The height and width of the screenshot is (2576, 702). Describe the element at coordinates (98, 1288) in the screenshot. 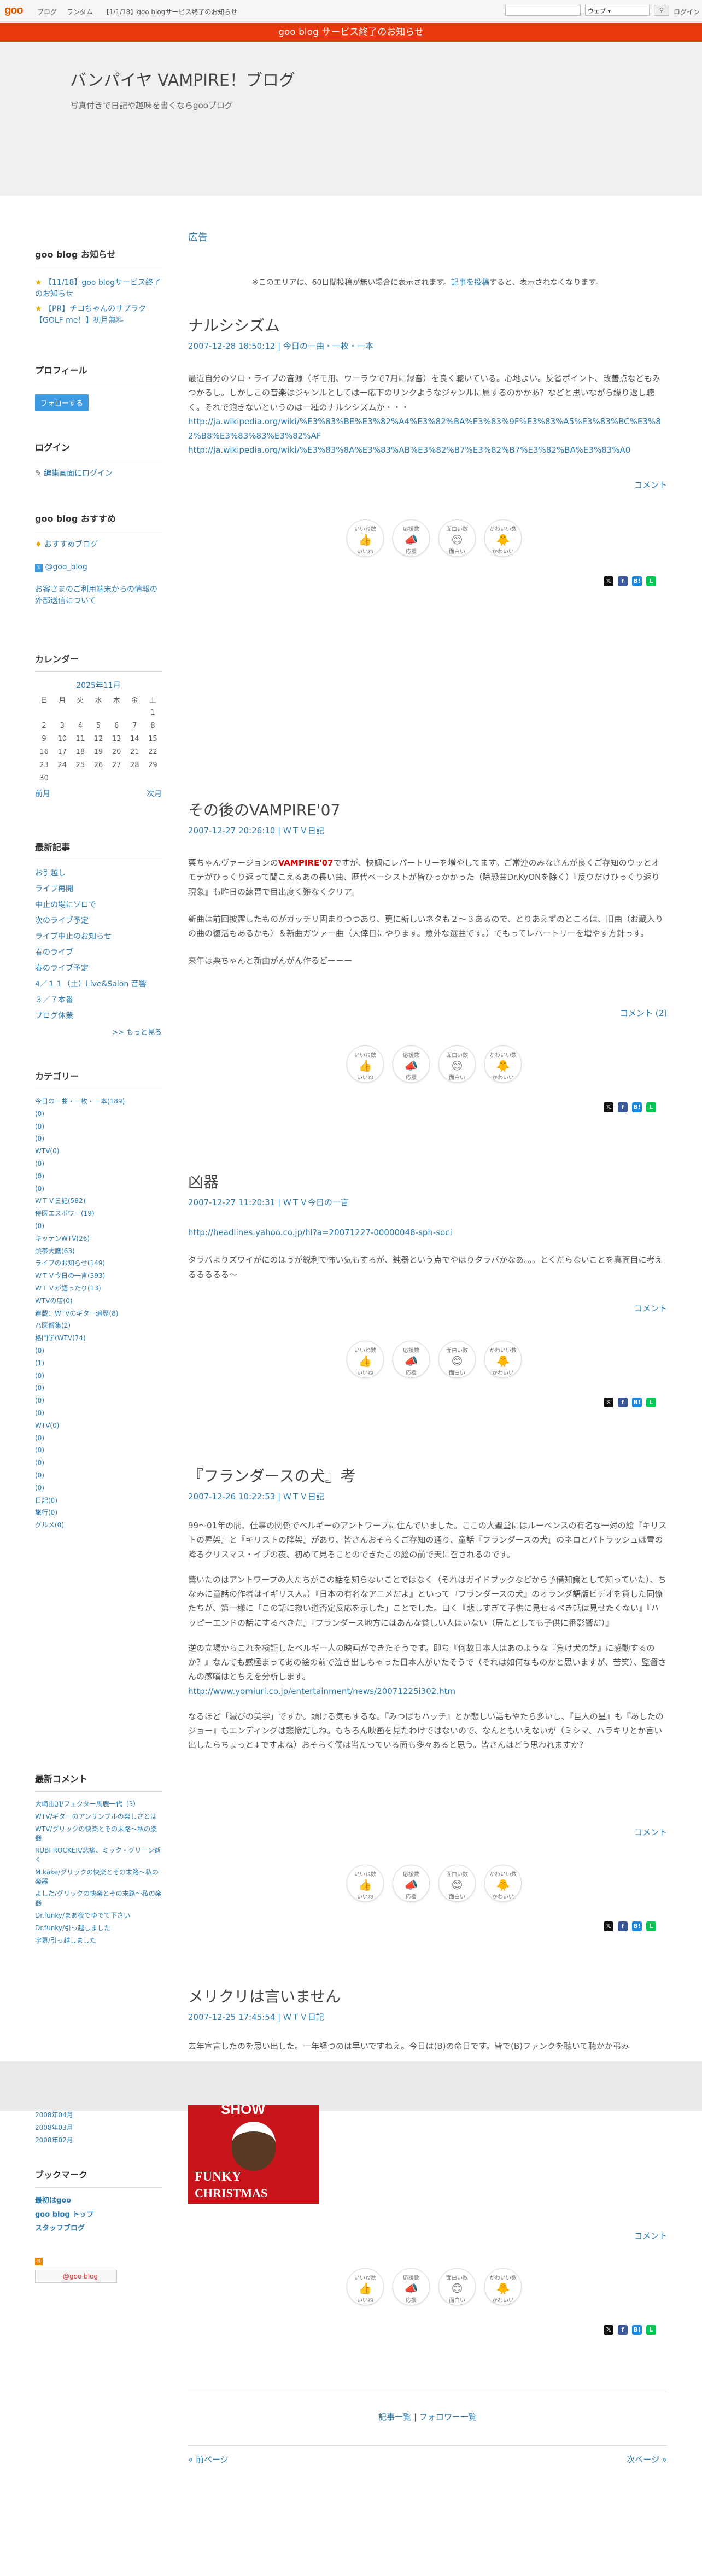

I see `category-link: ＷＴＶが語ったり(13)` at that location.